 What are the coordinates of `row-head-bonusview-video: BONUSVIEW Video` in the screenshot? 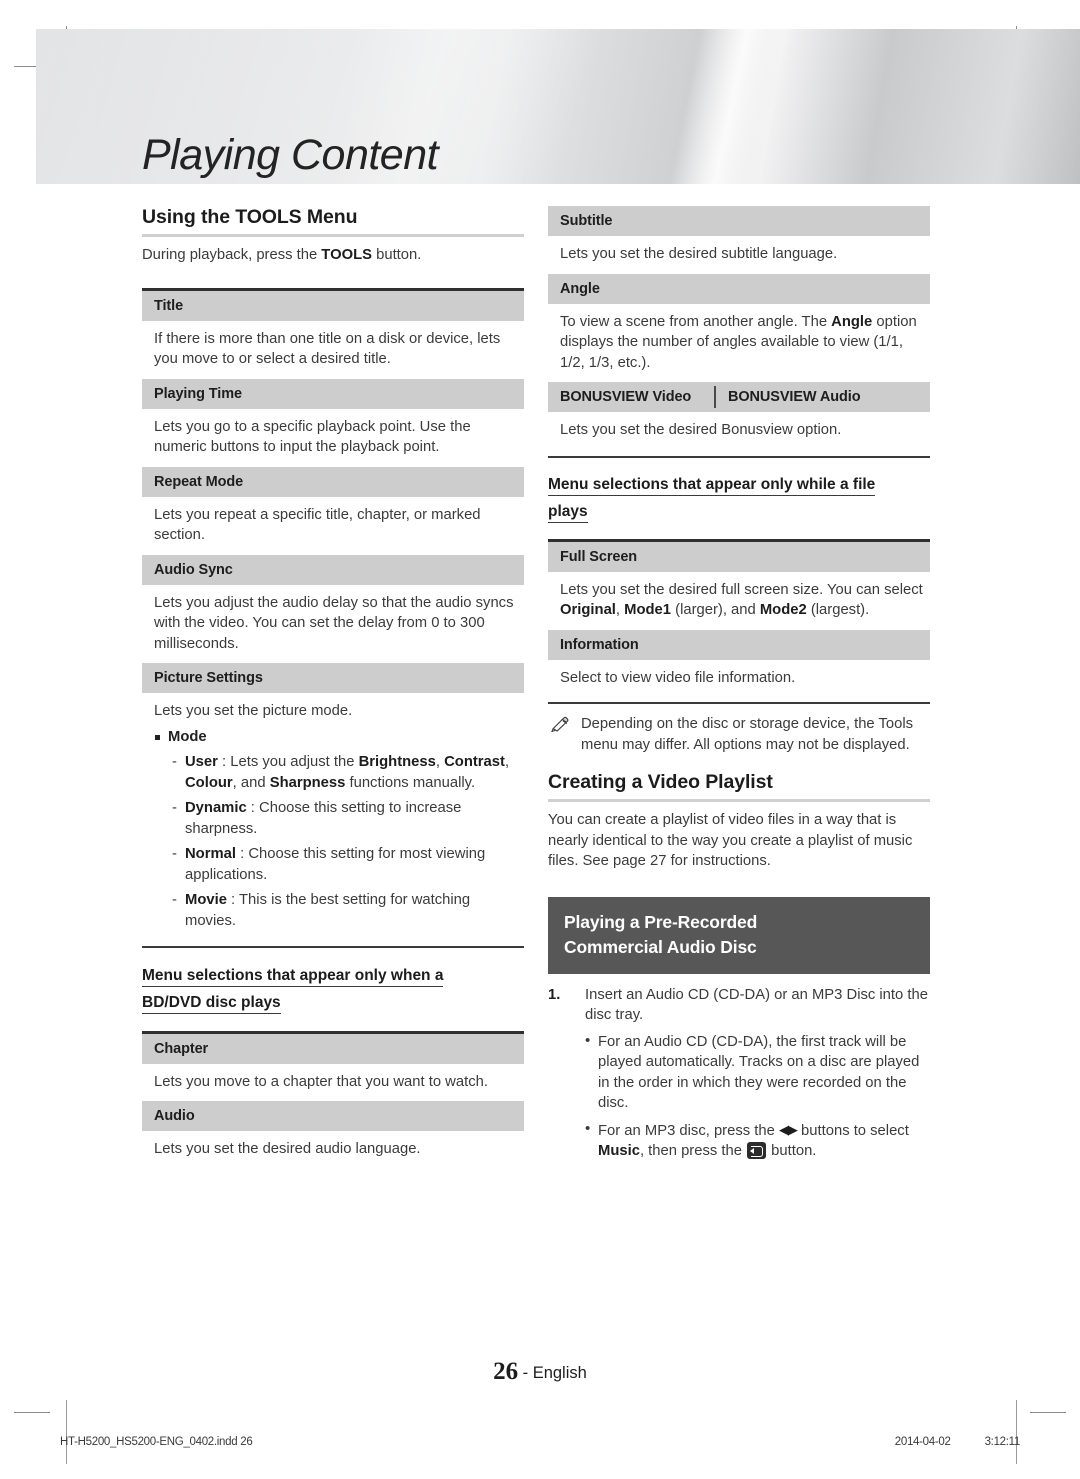 It's located at (626, 397).